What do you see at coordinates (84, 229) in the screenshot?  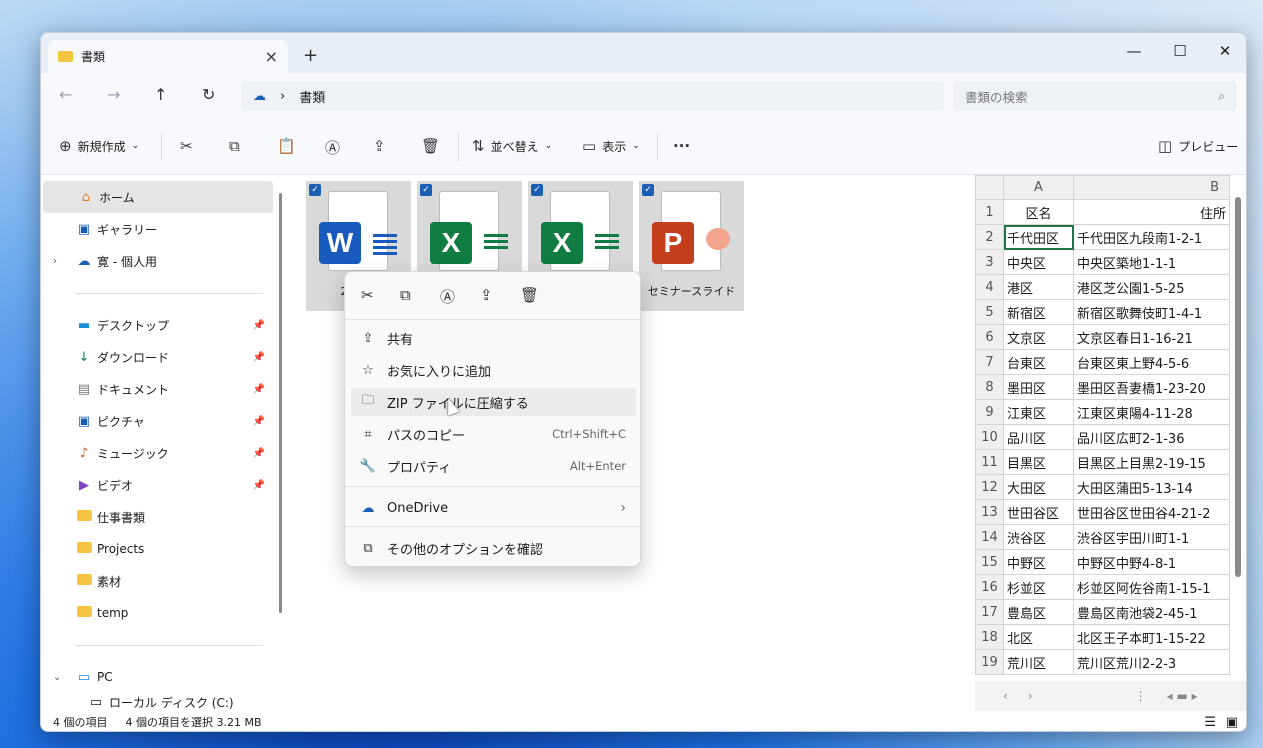 I see `gallery-icon: ▣` at bounding box center [84, 229].